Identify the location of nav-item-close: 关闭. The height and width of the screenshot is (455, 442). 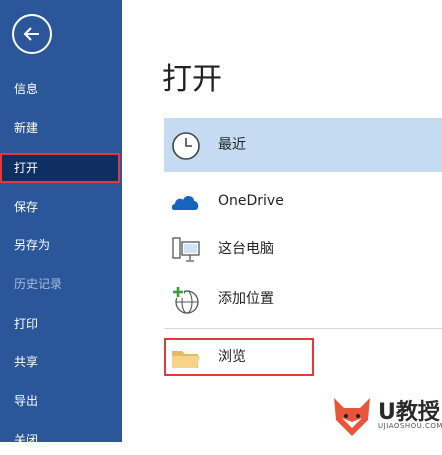
(61, 440).